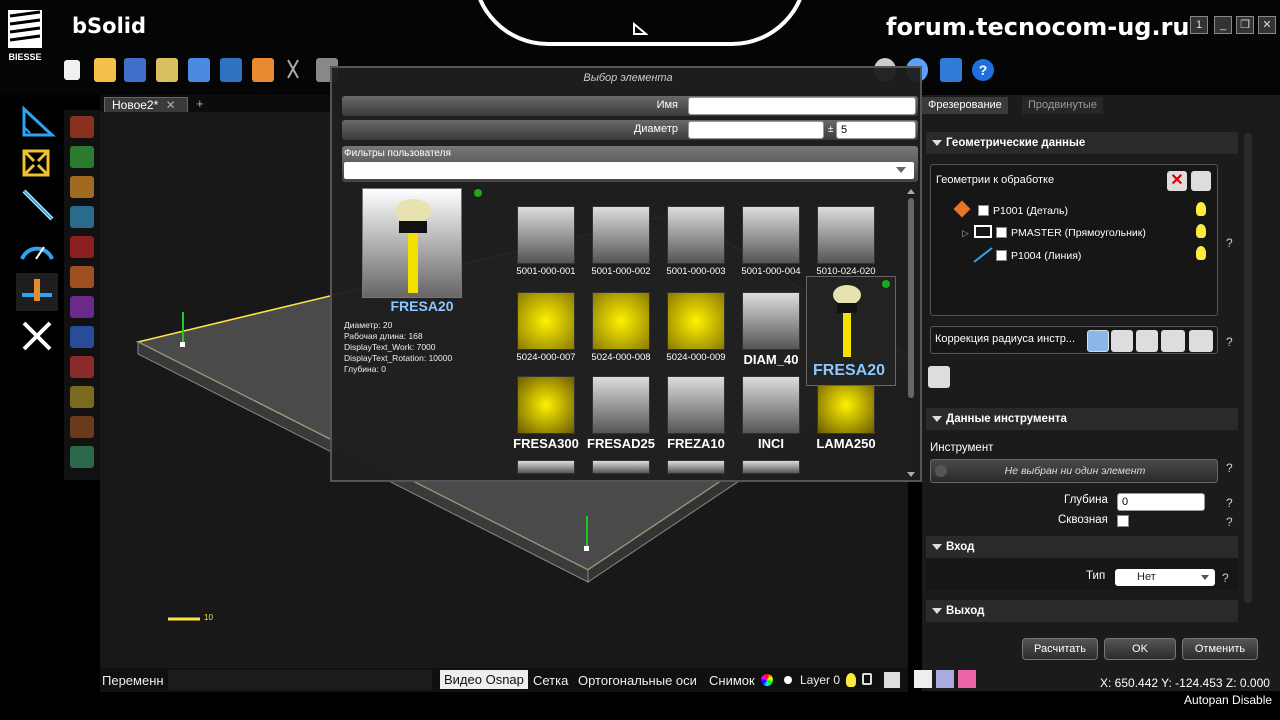 This screenshot has height=720, width=1280. I want to click on tree-item-part: P1001 (Деталь), so click(1030, 211).